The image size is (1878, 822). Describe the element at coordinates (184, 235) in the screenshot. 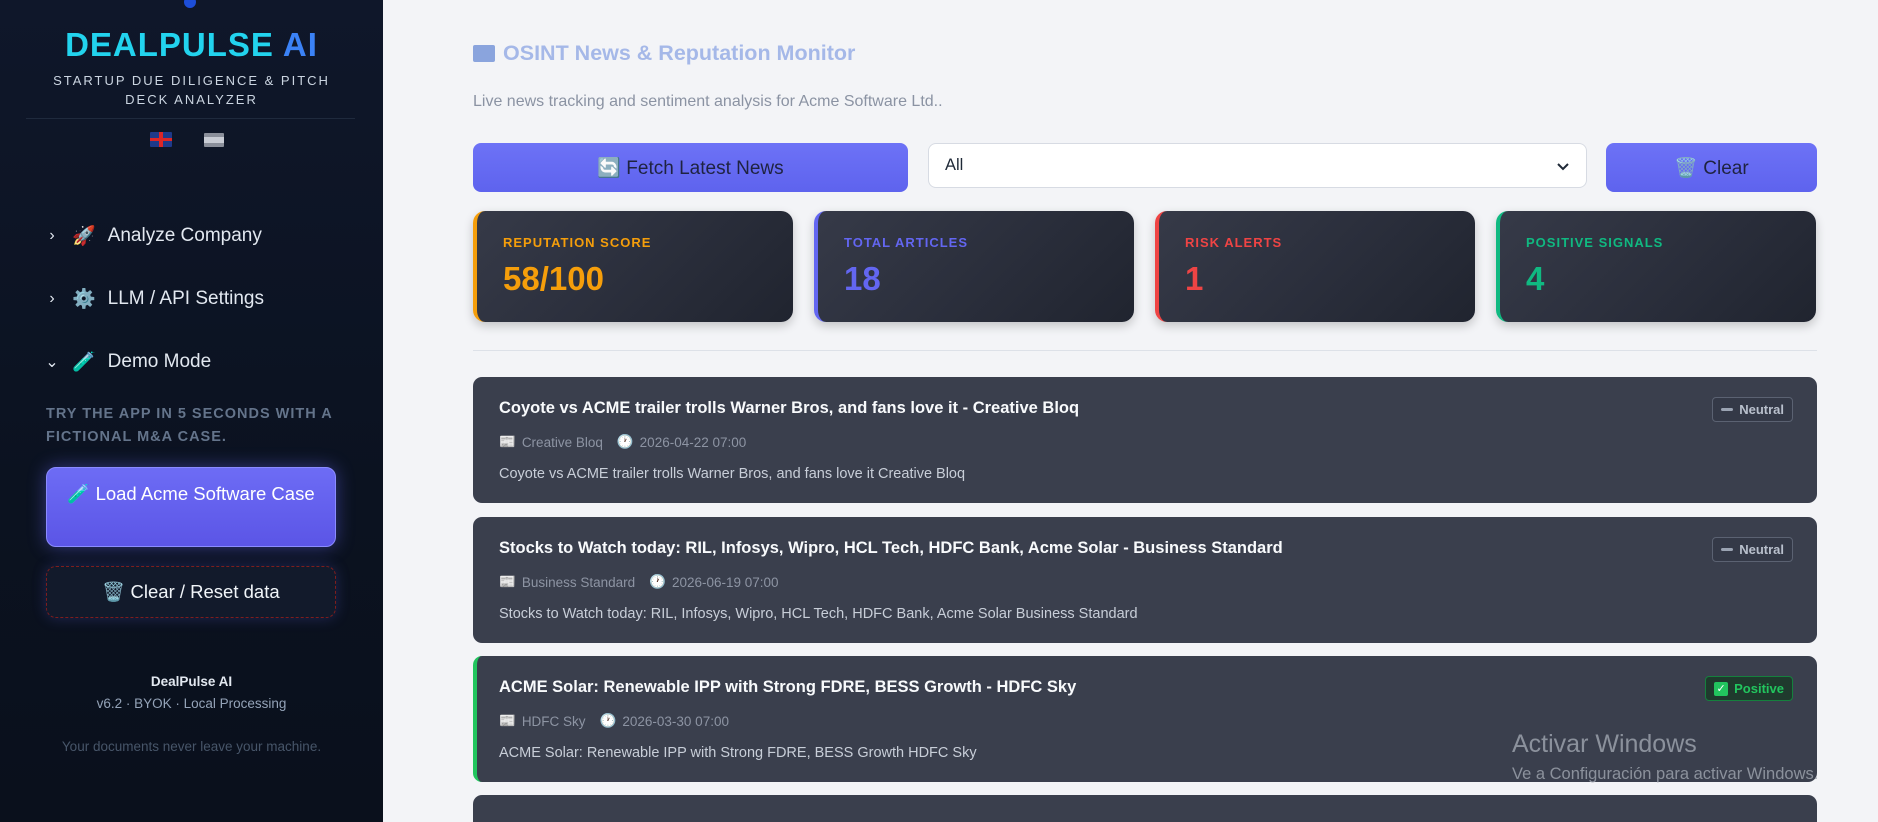

I see `nav-label: Analyze Company` at that location.